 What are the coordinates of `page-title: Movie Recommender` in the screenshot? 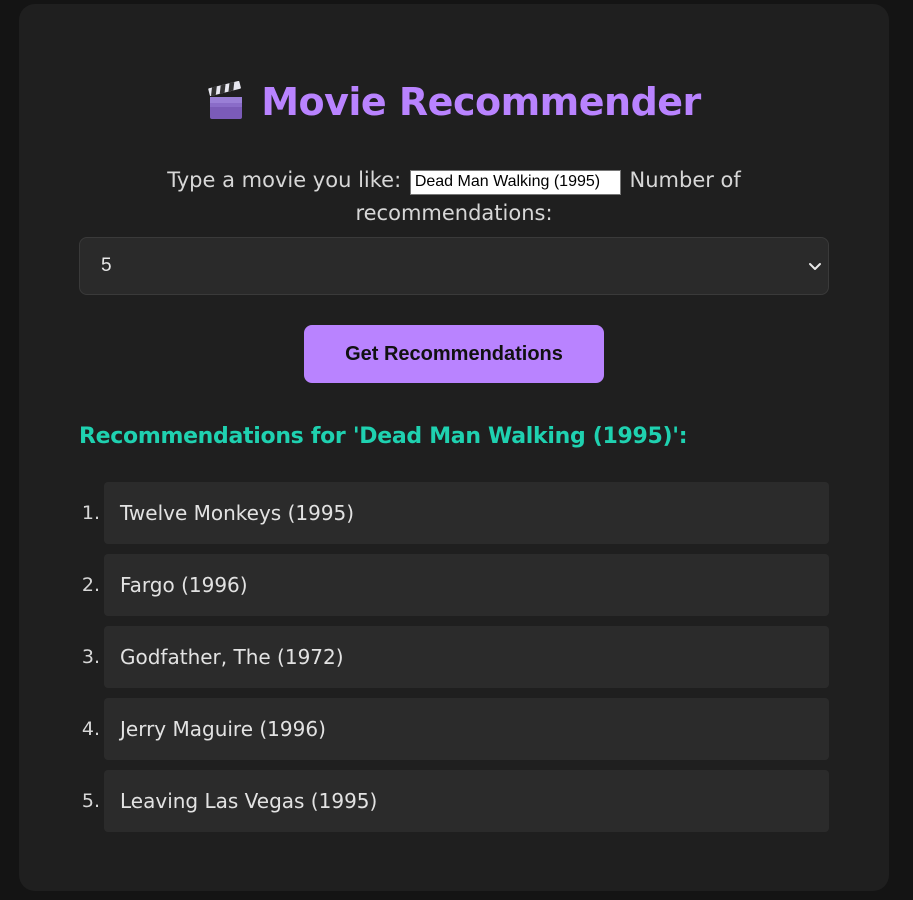 It's located at (454, 102).